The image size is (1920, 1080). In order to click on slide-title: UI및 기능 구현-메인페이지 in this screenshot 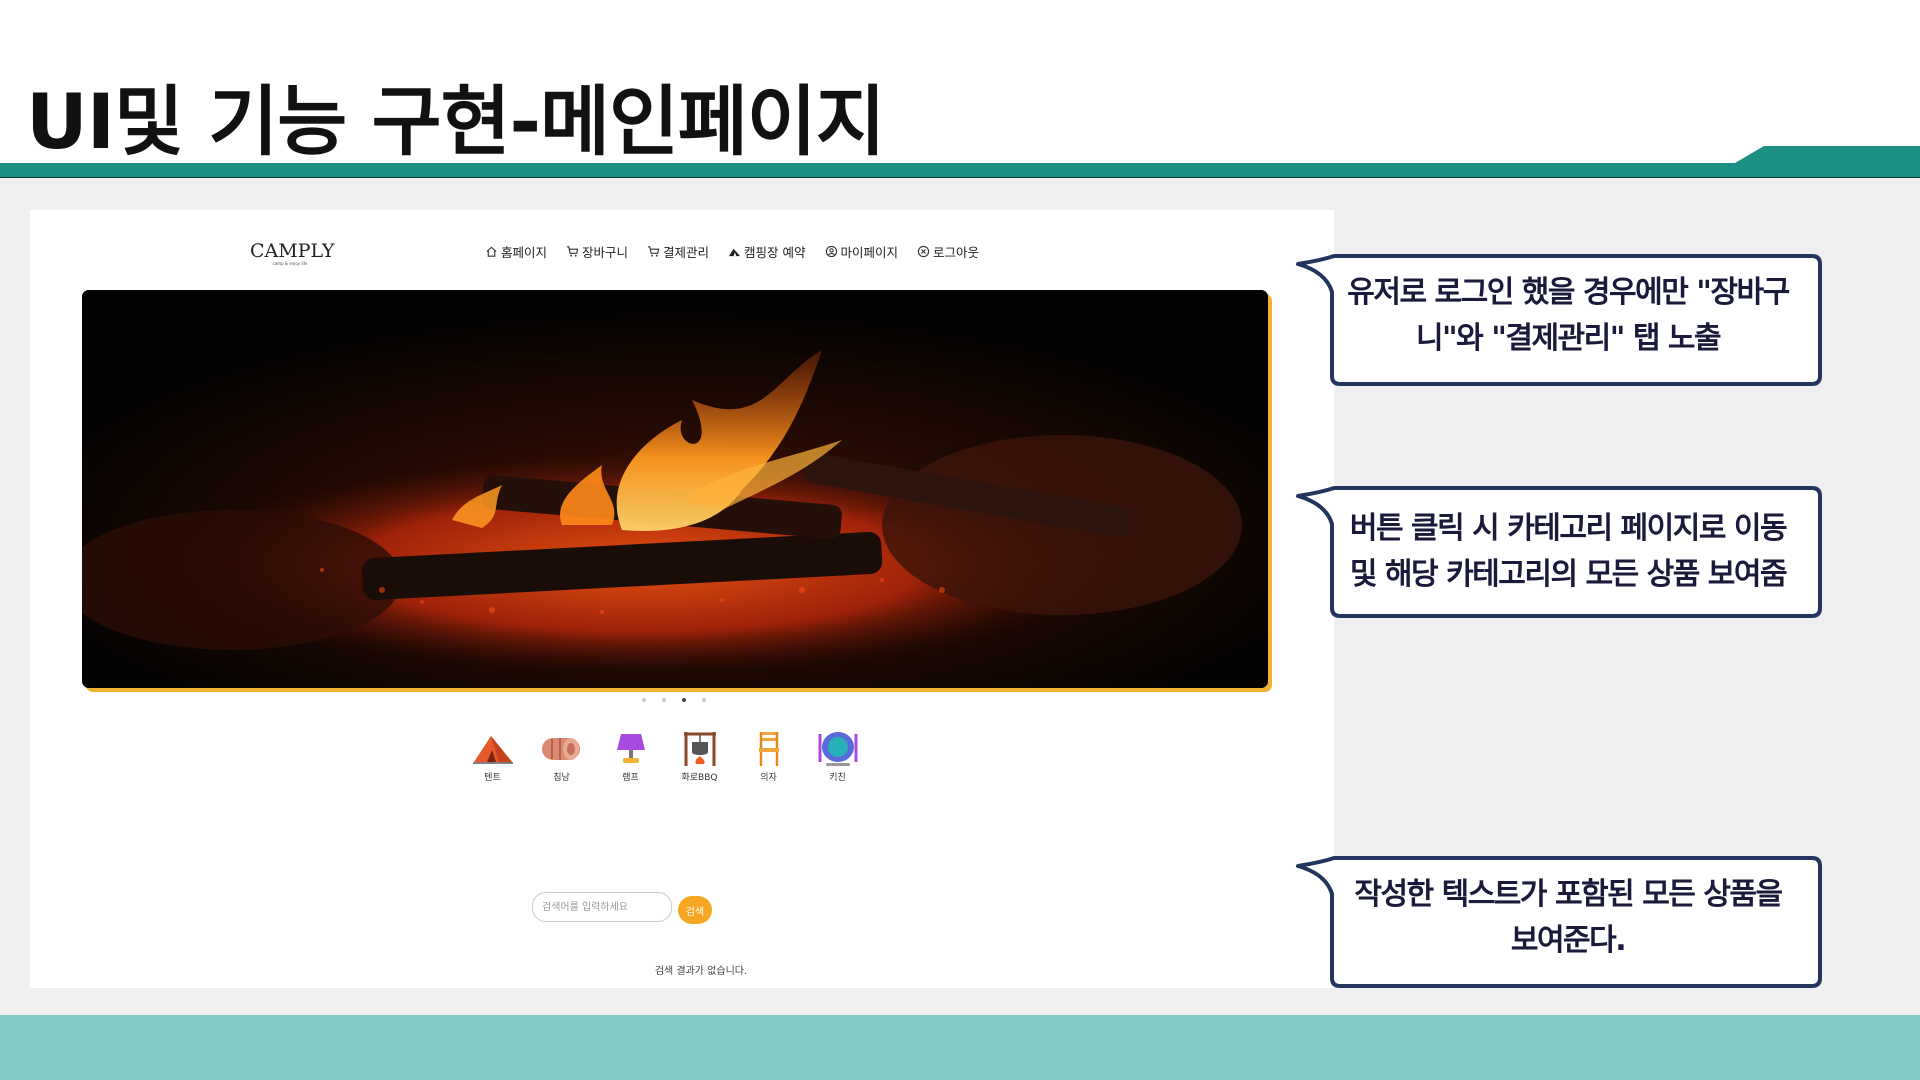, I will do `click(456, 121)`.